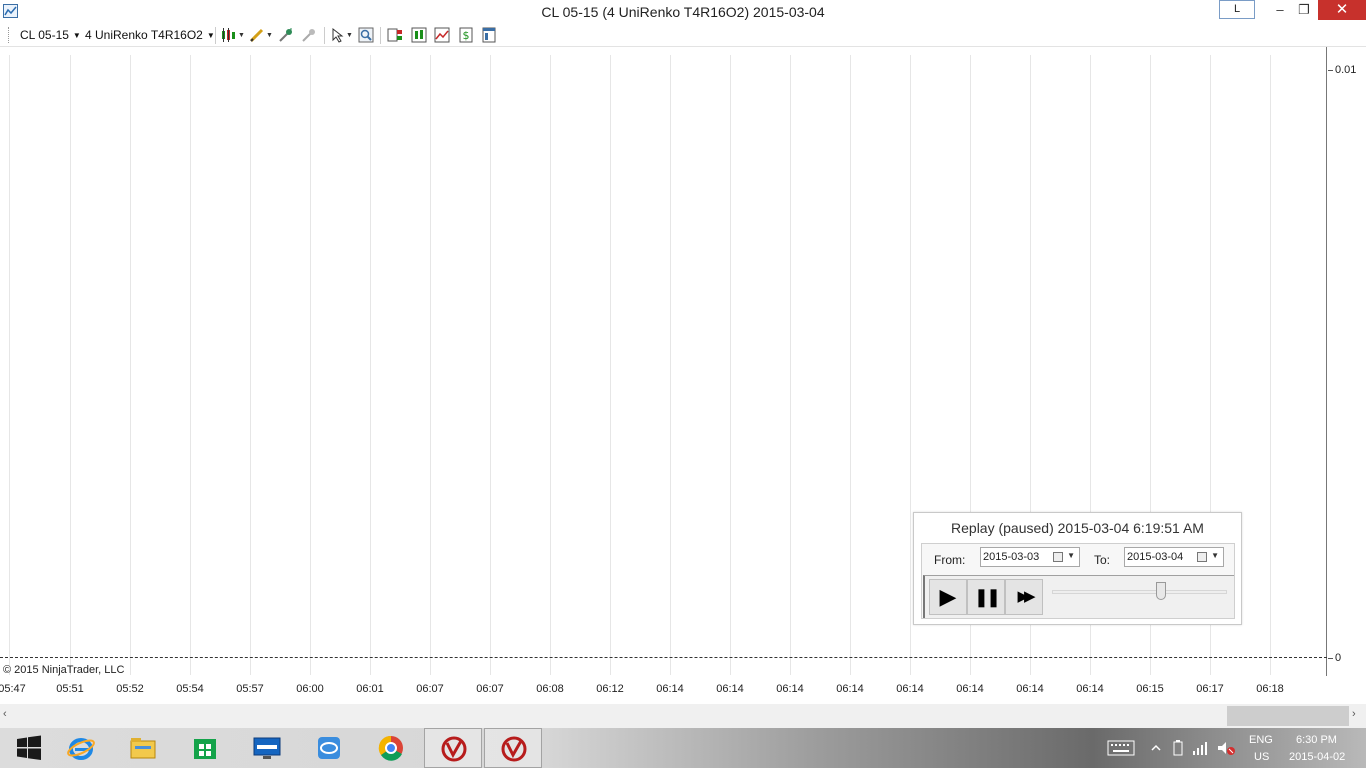 The width and height of the screenshot is (1366, 768). What do you see at coordinates (1304, 10) in the screenshot?
I see `restore-button: ❐` at bounding box center [1304, 10].